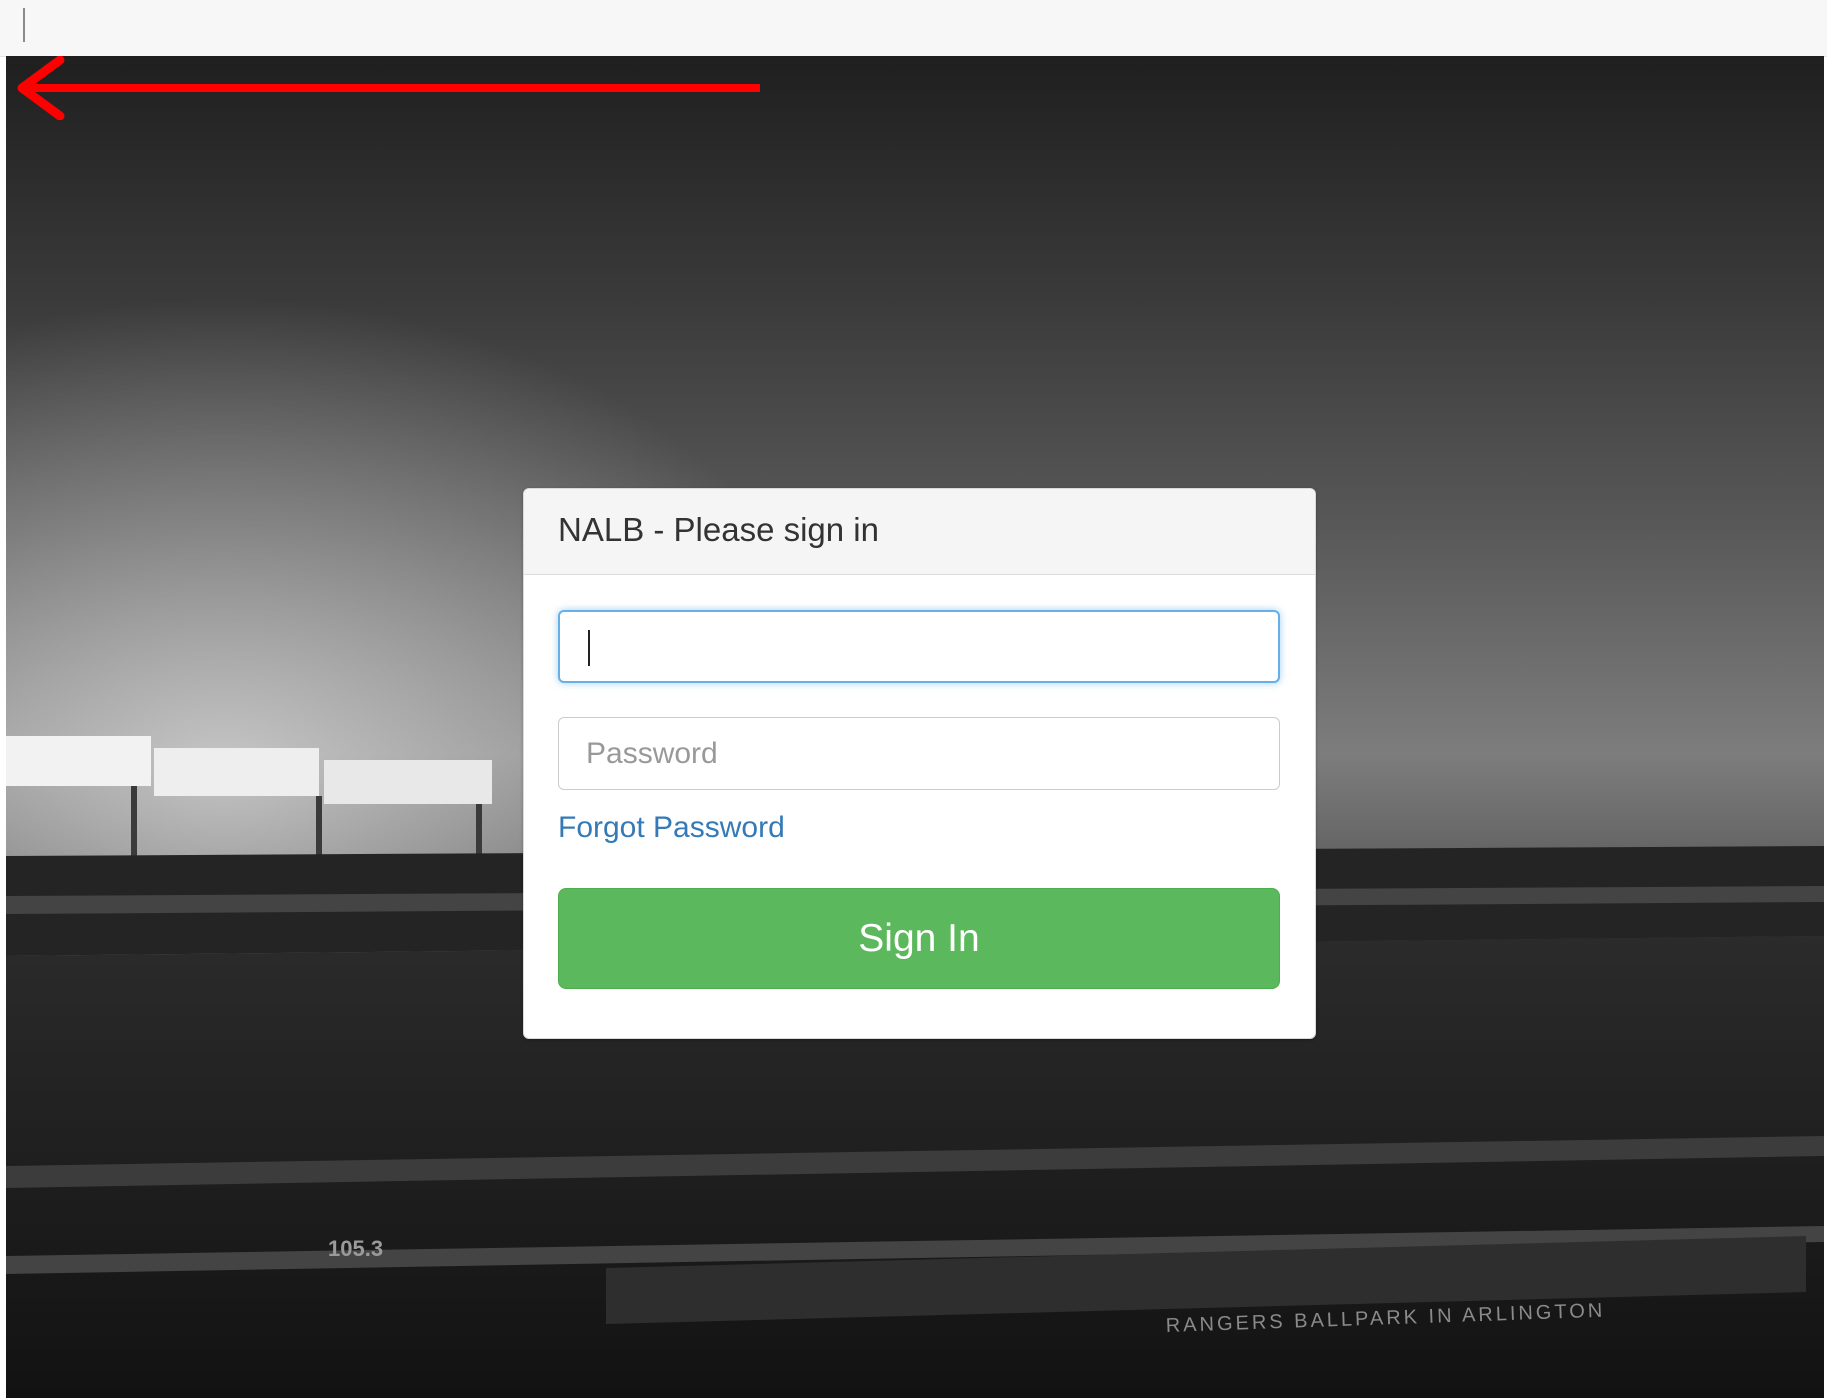 This screenshot has width=1827, height=1398. I want to click on forgot-password-link: Forgot Password, so click(671, 828).